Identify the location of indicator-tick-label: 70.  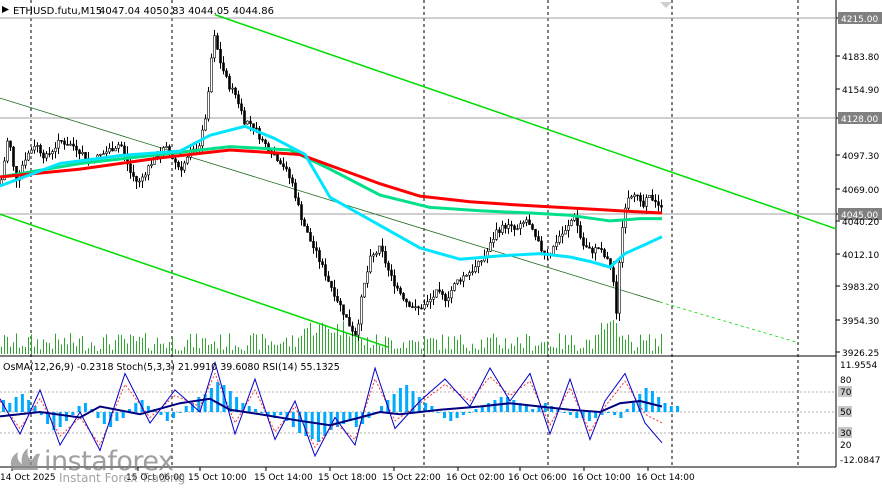
(846, 393).